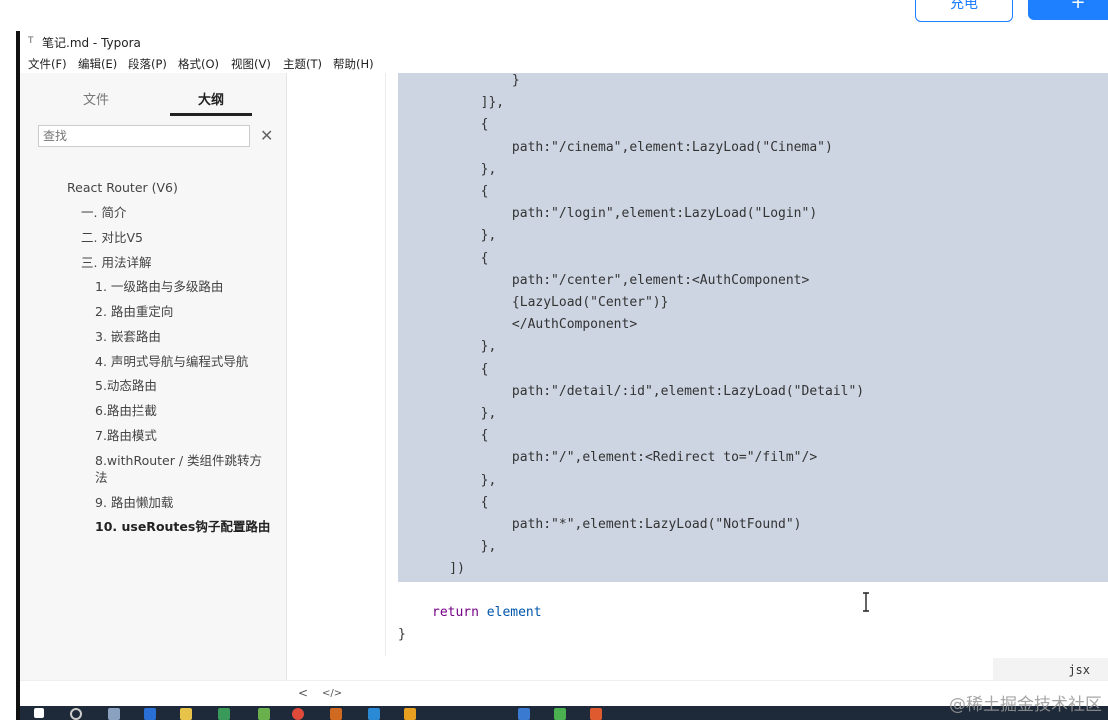  I want to click on tab-files: 文件, so click(96, 98).